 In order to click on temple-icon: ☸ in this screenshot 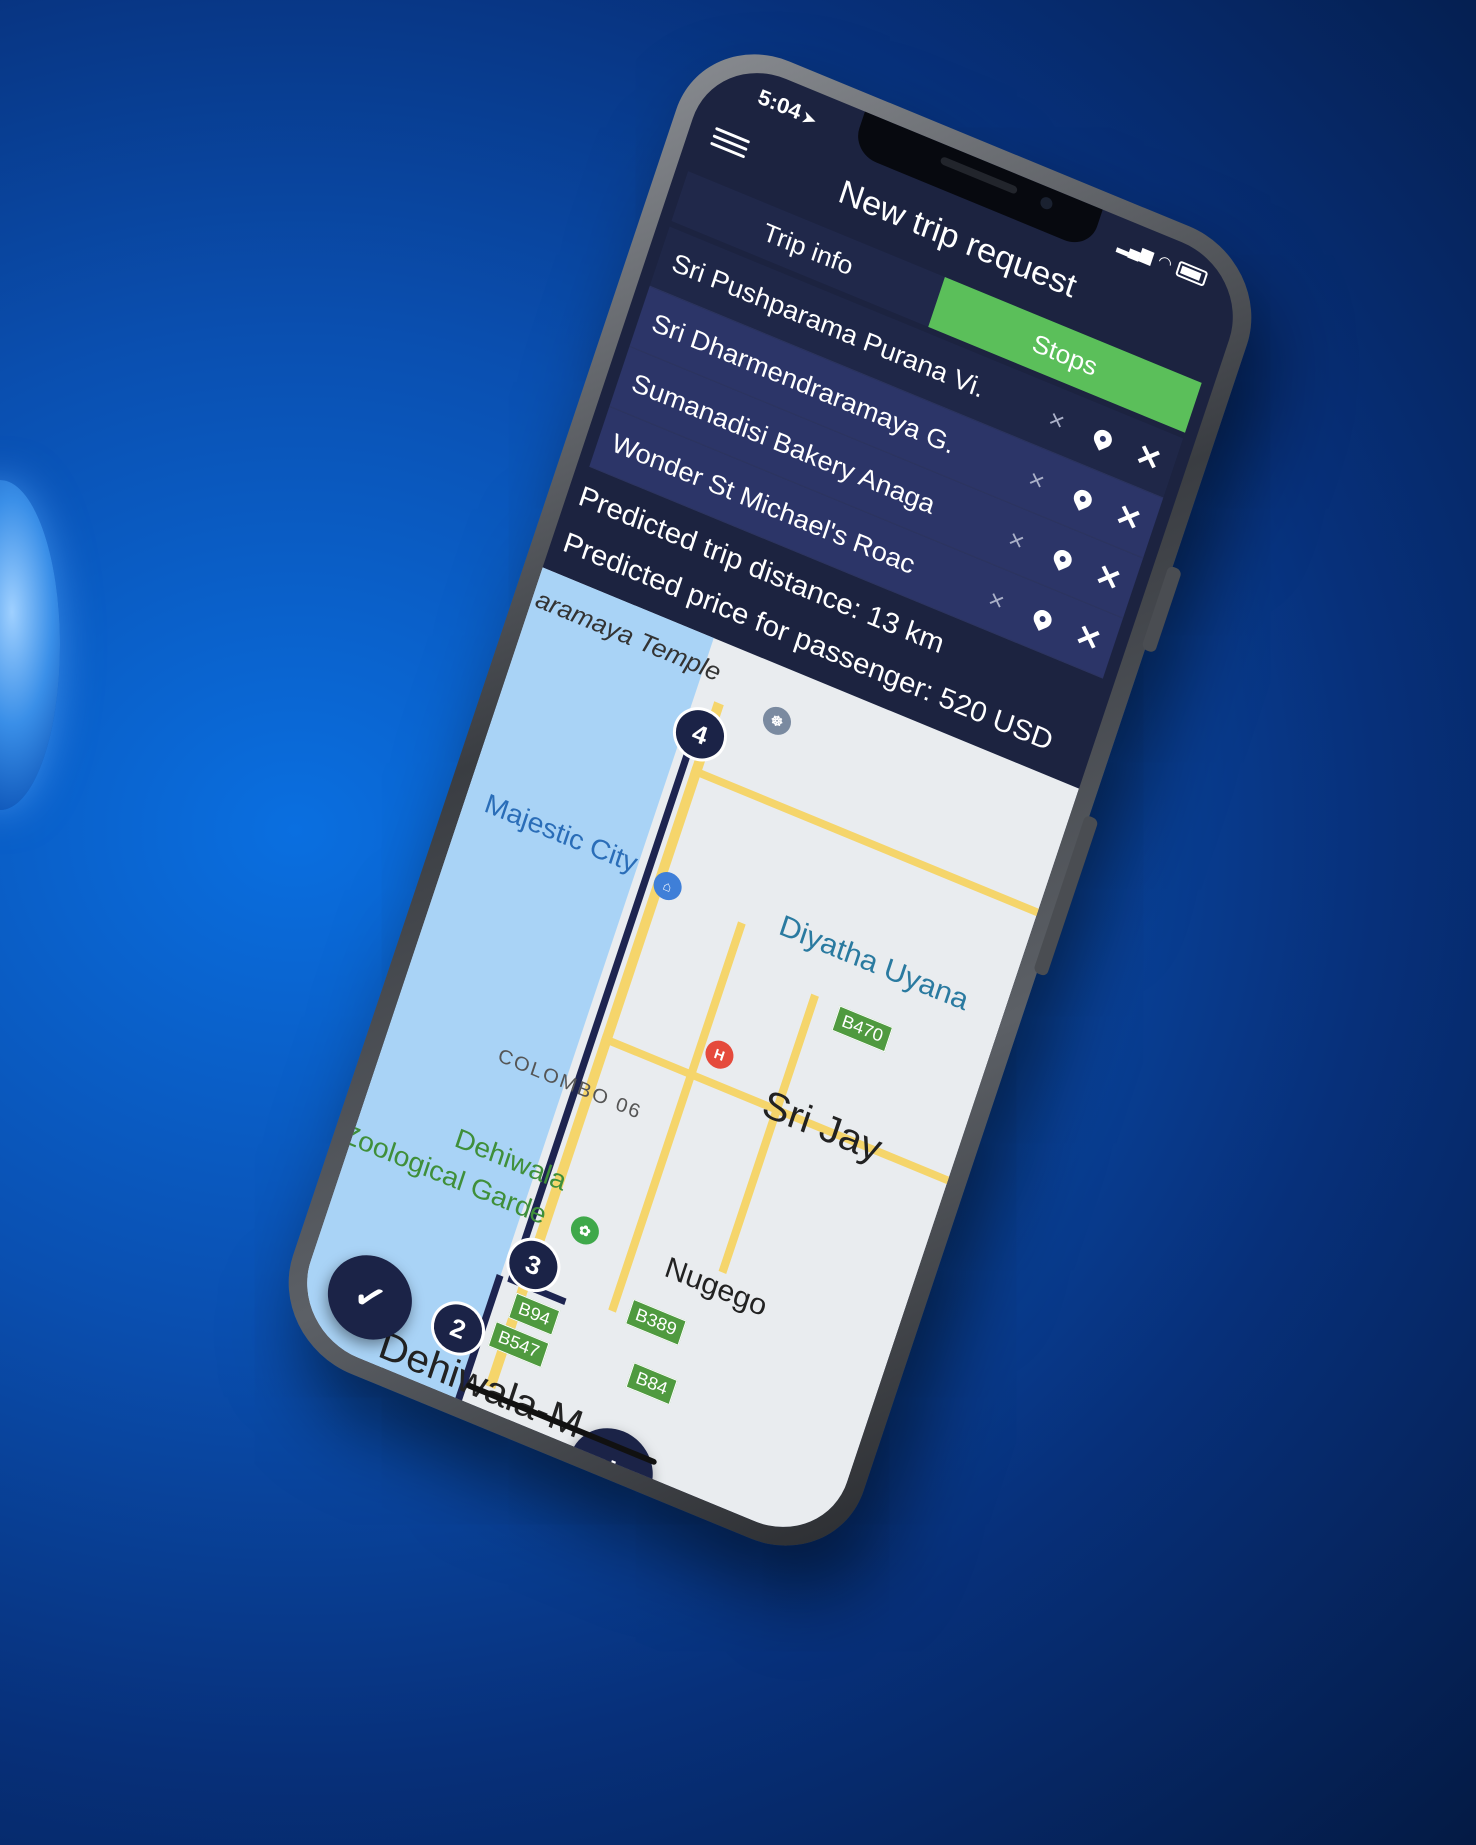, I will do `click(777, 721)`.